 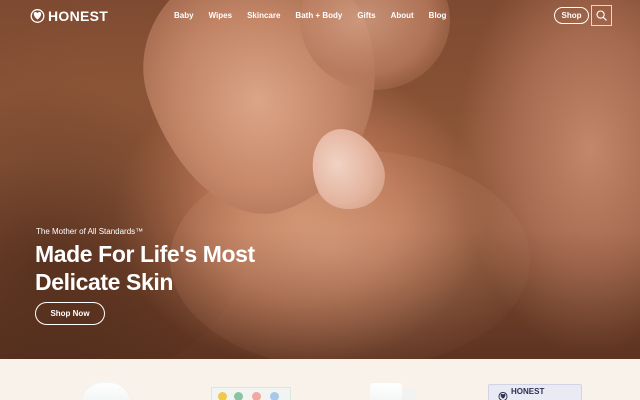 What do you see at coordinates (528, 391) in the screenshot?
I see `product-brand-label: HONEST` at bounding box center [528, 391].